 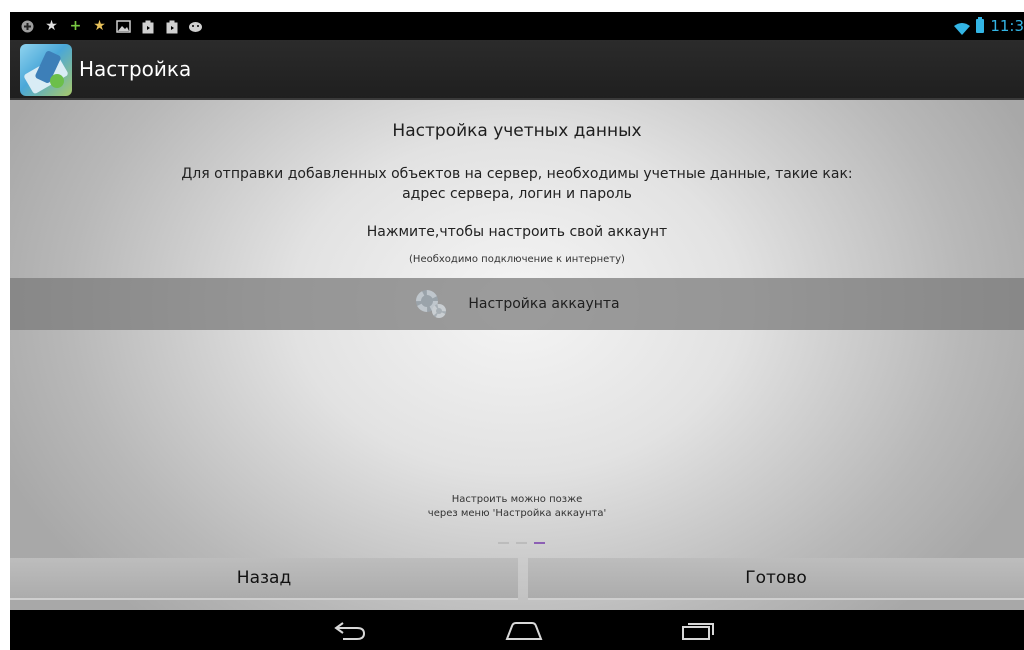 I want to click on instruction-text: Нажмите,чтобы настроить свой аккаунт, so click(x=517, y=232).